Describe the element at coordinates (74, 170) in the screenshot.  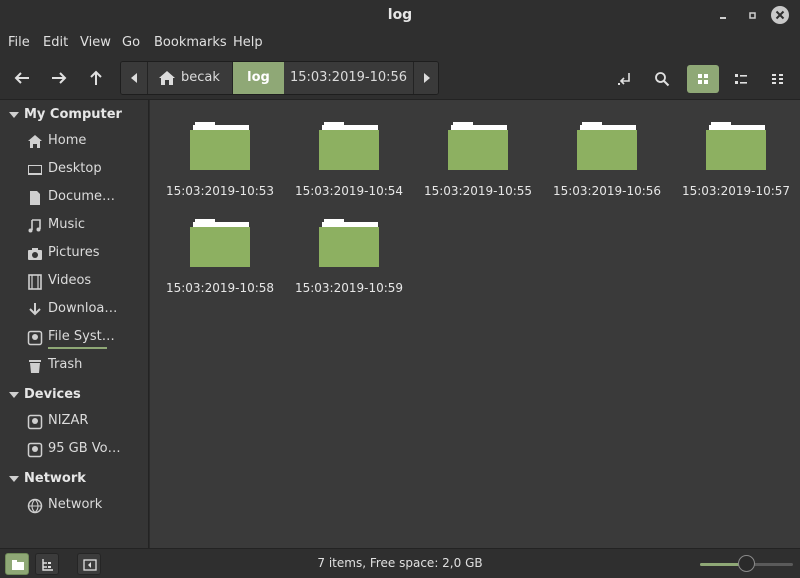
I see `sidebar-item-desktop: Desktop` at that location.